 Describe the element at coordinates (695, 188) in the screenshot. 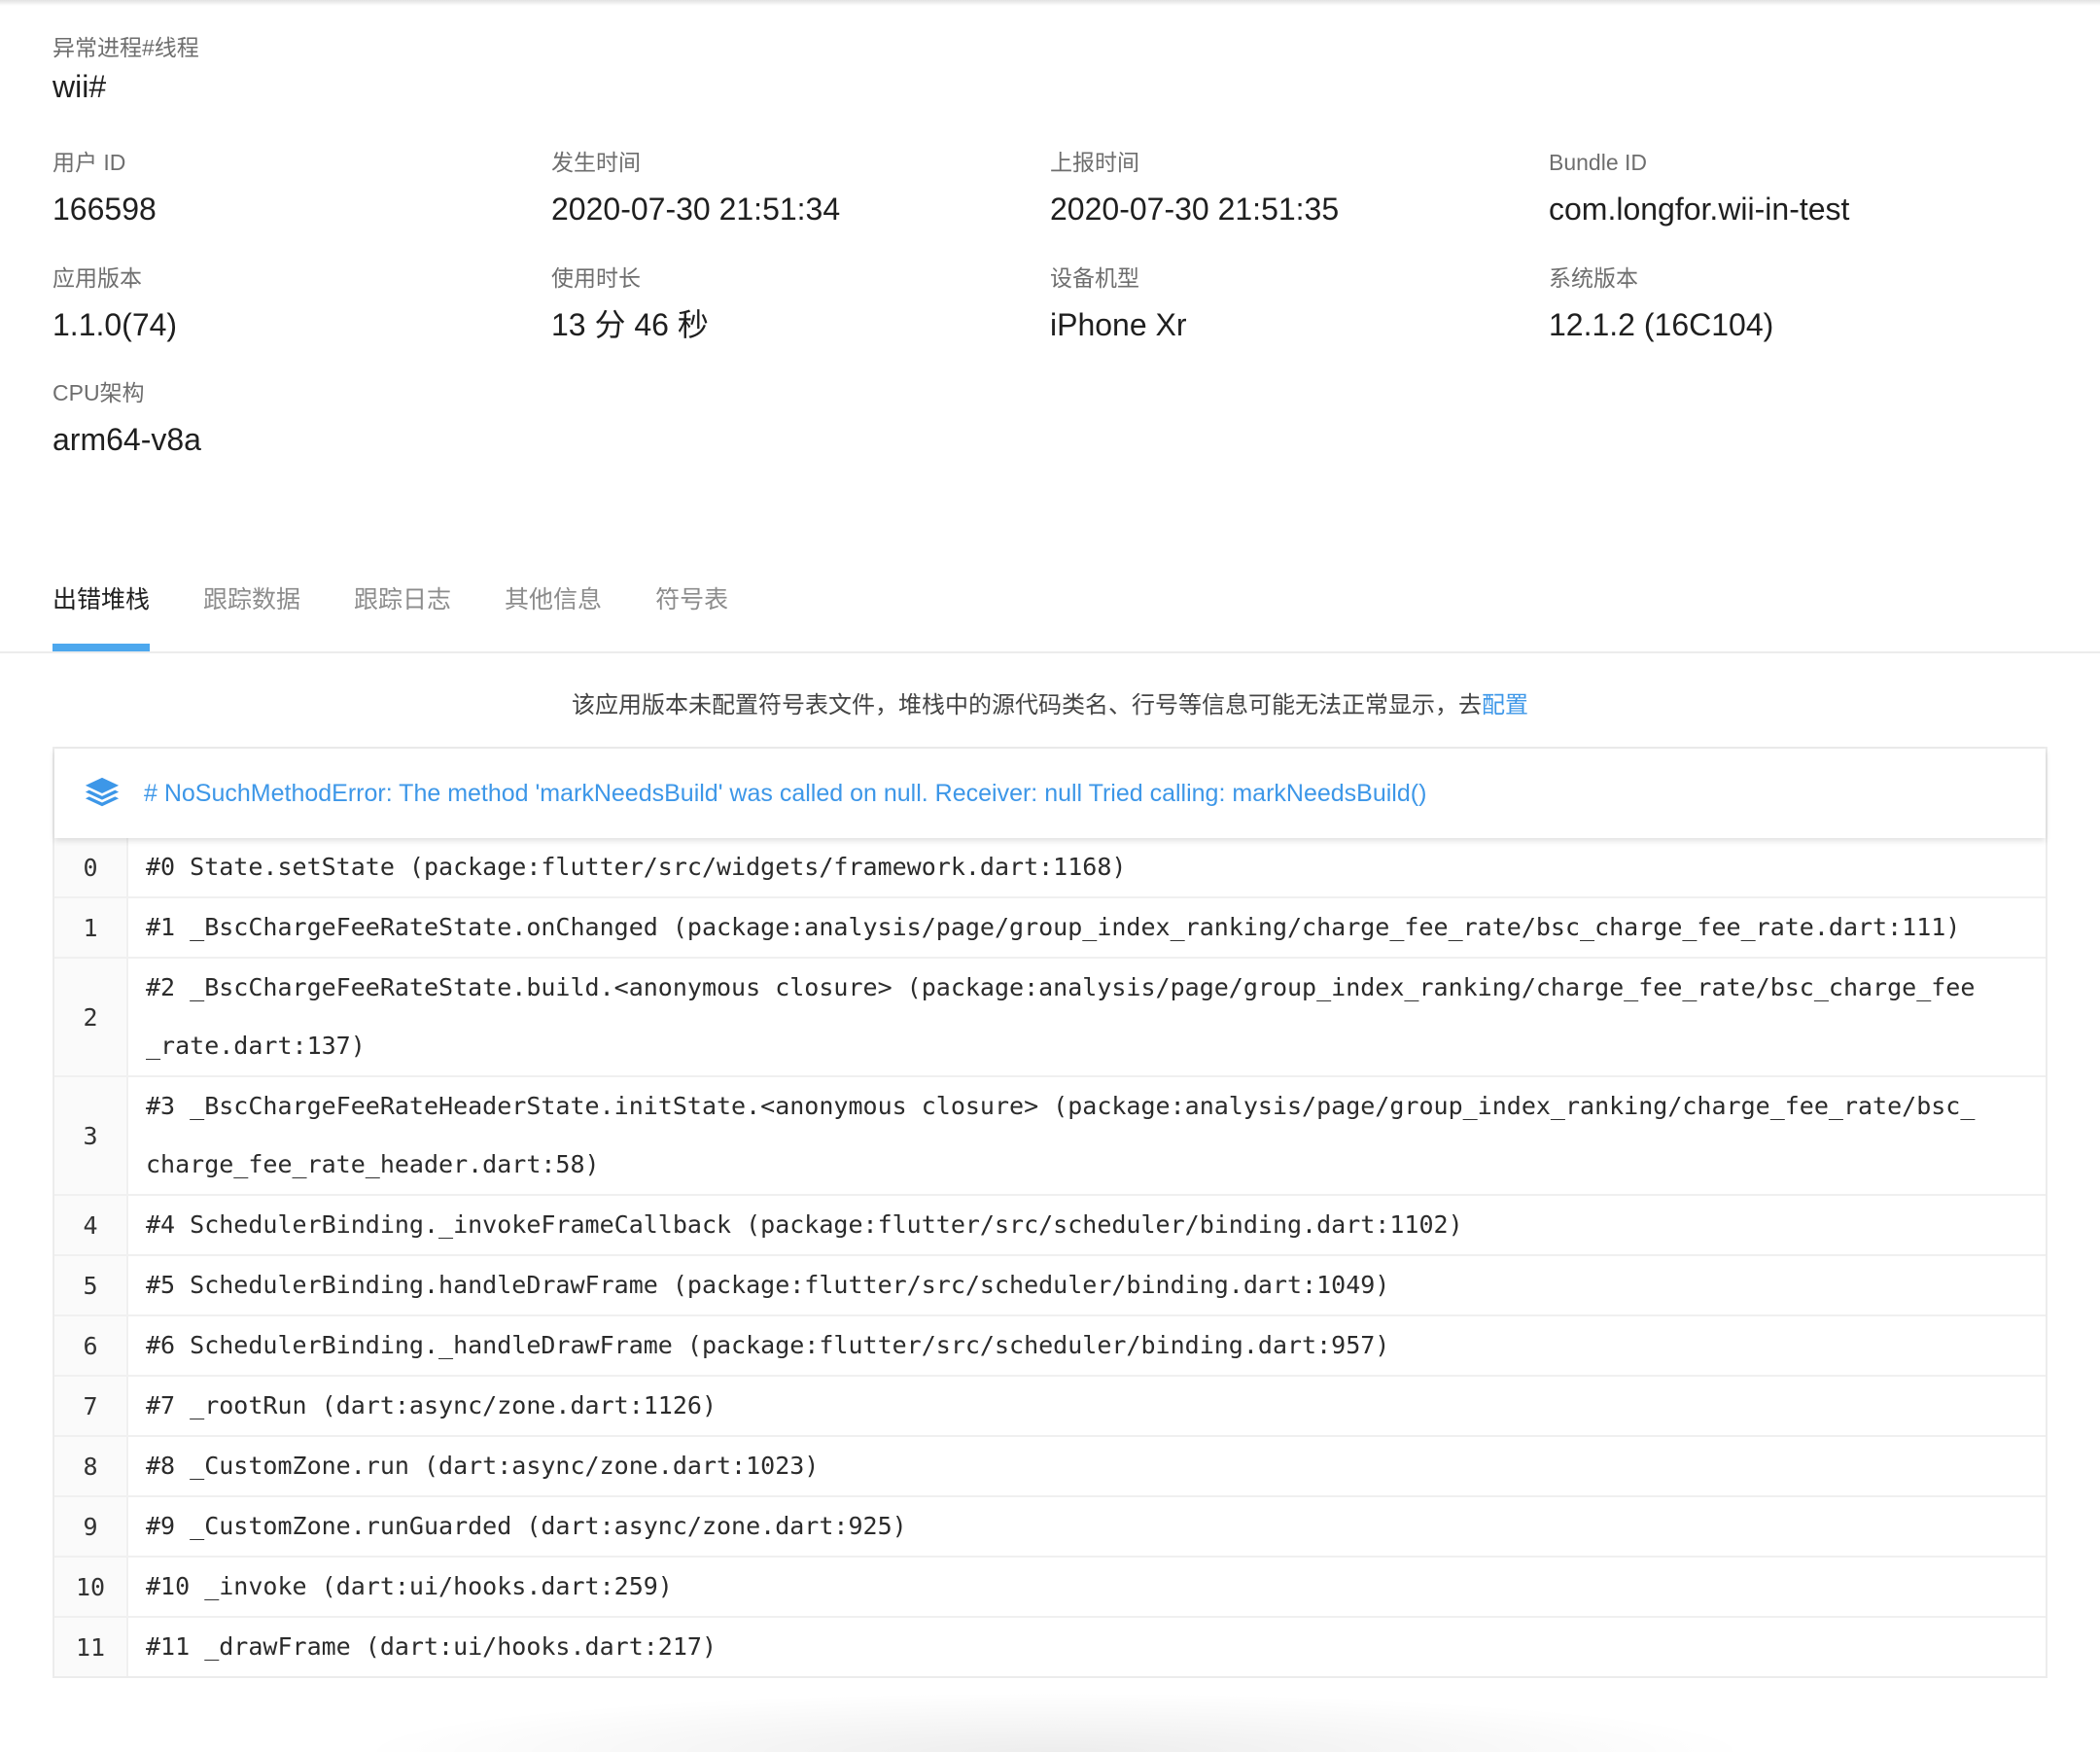

I see `occur-time-field: 发生时间 2020-07-30 21:51:34` at that location.